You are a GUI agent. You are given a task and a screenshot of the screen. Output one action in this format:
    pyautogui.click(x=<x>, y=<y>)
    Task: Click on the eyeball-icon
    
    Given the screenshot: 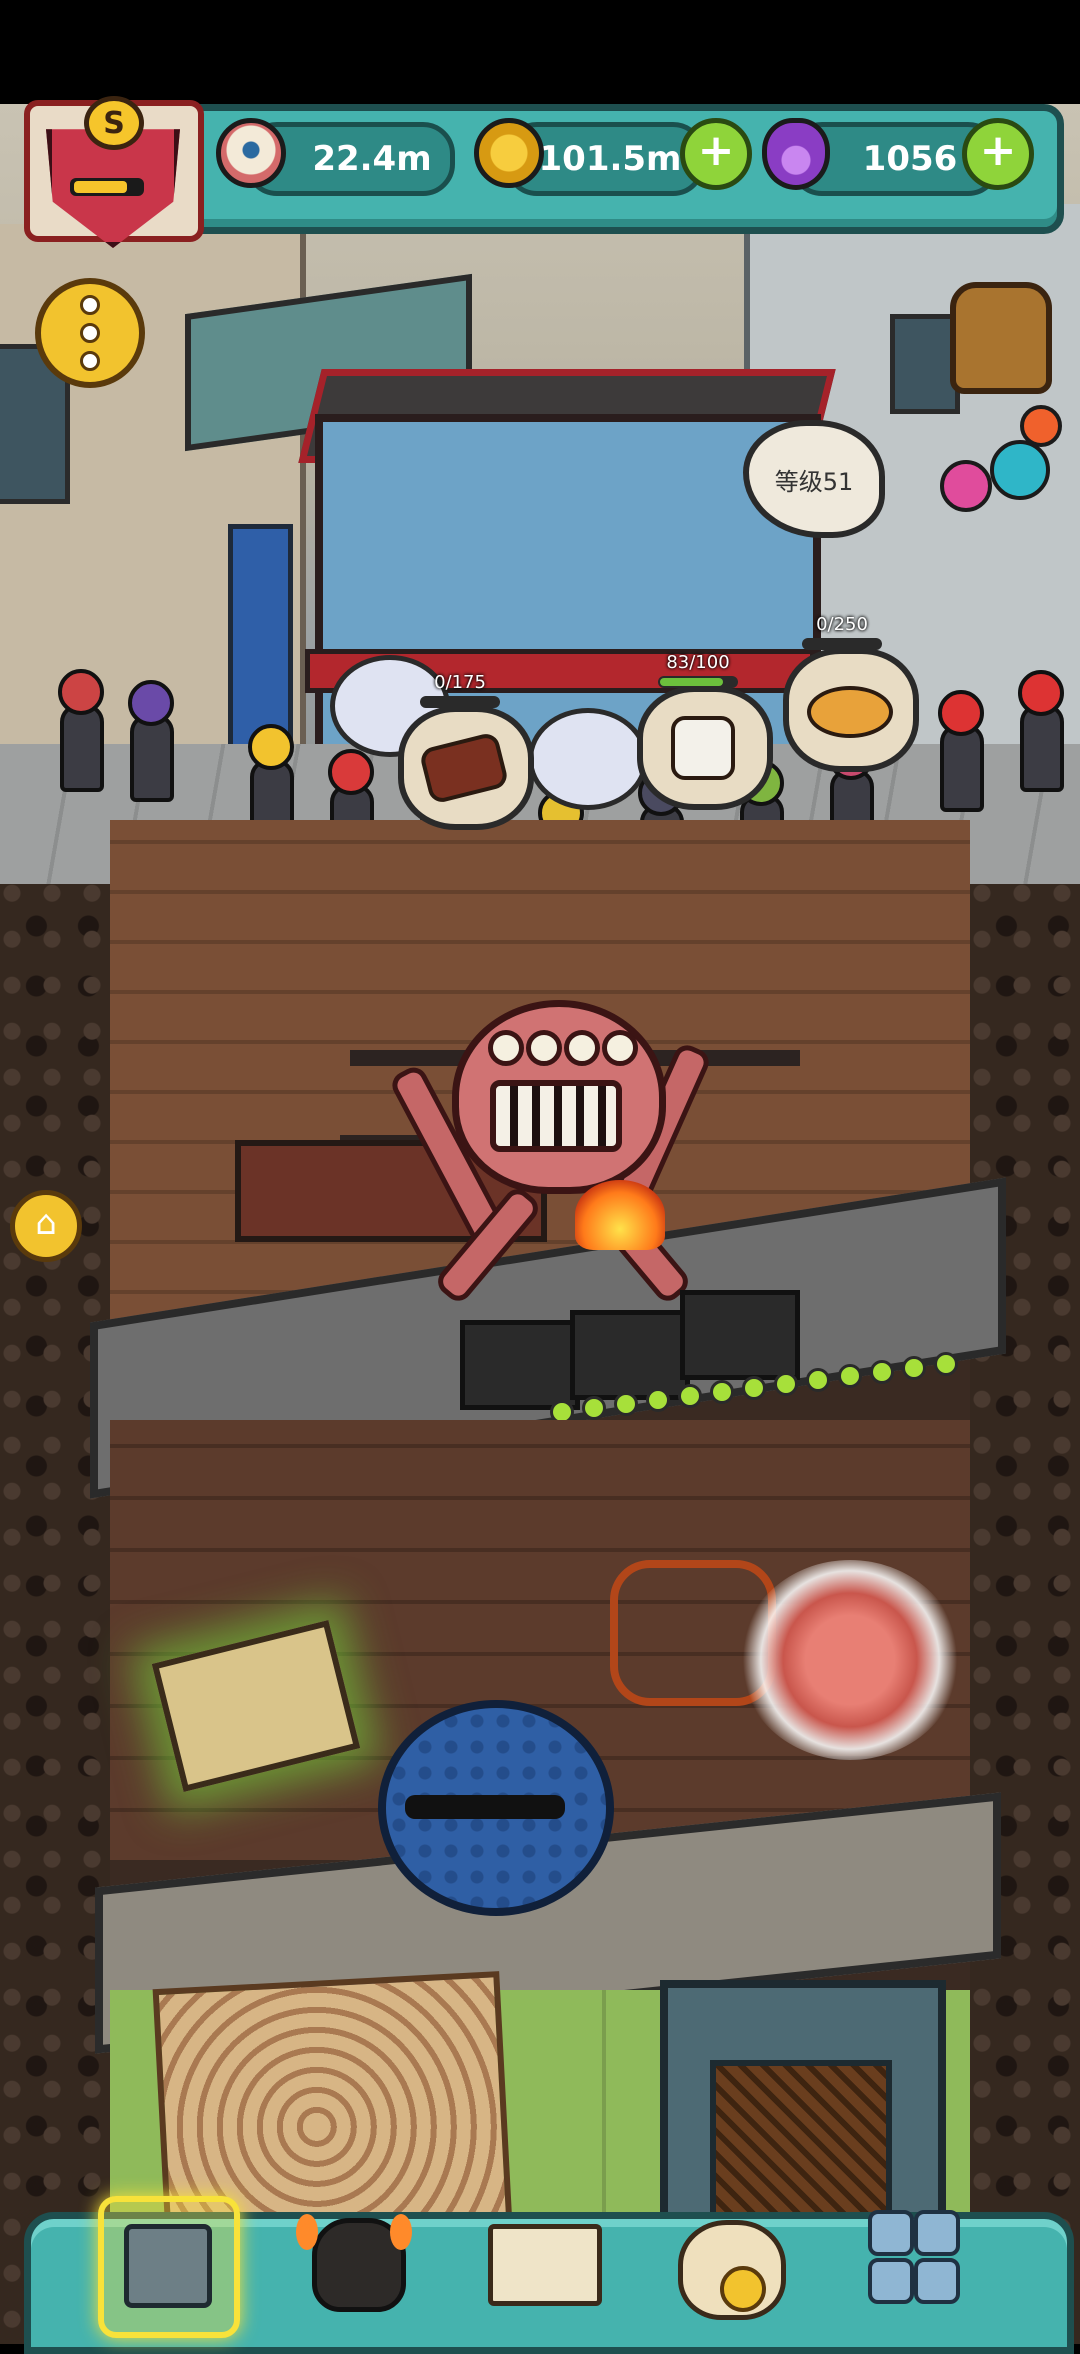 What is the action you would take?
    pyautogui.click(x=251, y=153)
    